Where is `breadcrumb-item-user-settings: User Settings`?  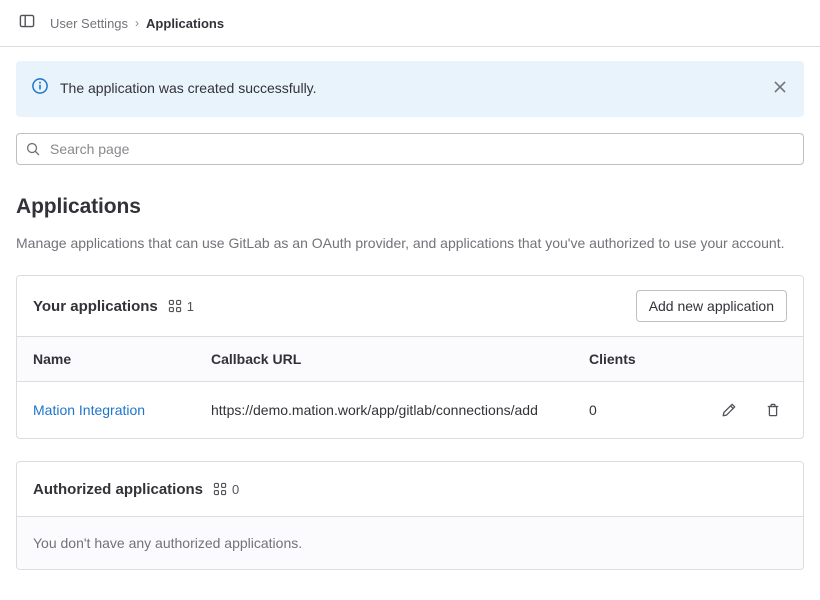
breadcrumb-item-user-settings: User Settings is located at coordinates (89, 23).